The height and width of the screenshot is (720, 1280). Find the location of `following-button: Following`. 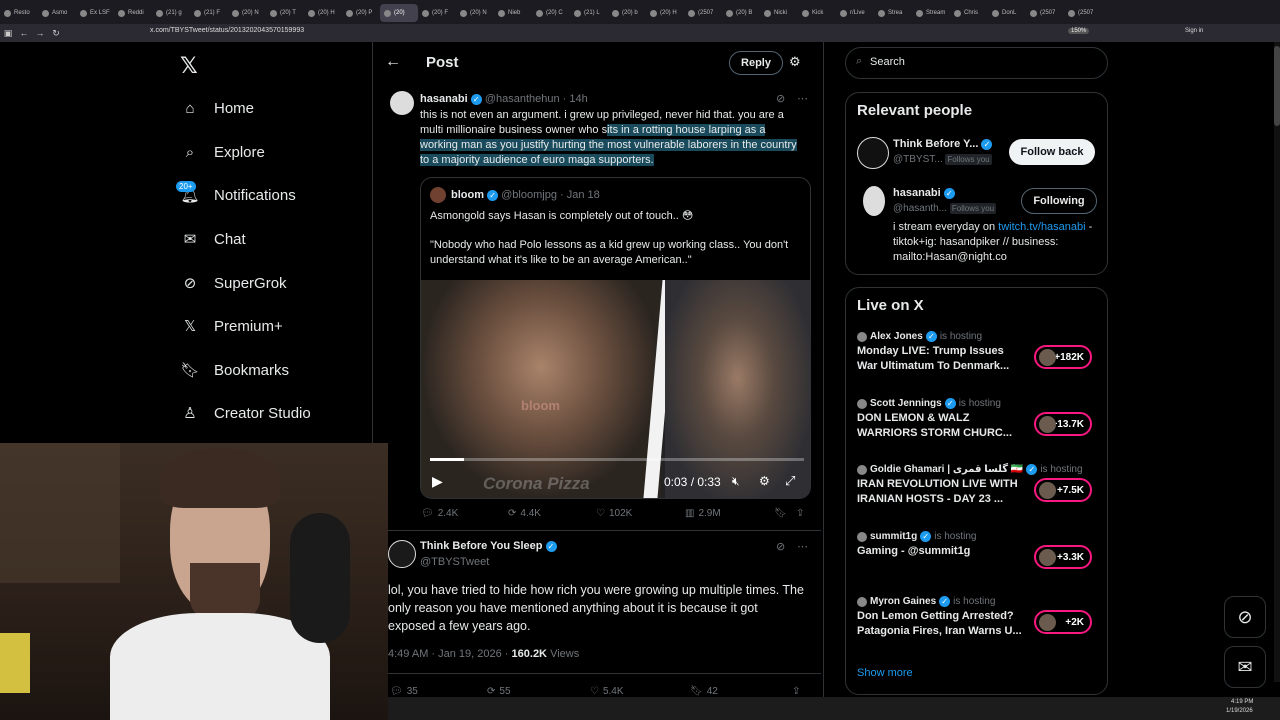

following-button: Following is located at coordinates (1059, 201).